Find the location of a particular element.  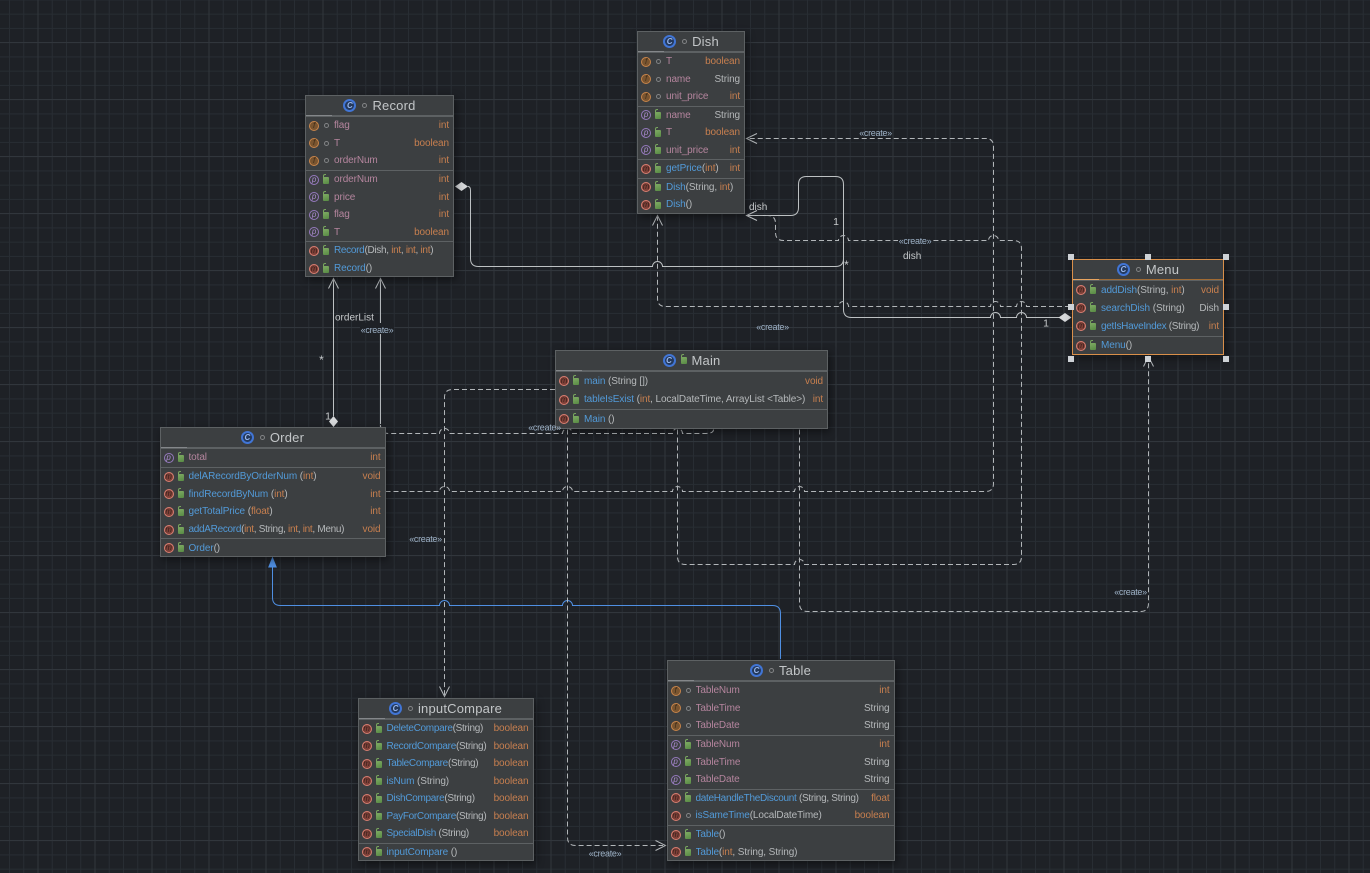

svg-text: orderList is located at coordinates (354, 318).